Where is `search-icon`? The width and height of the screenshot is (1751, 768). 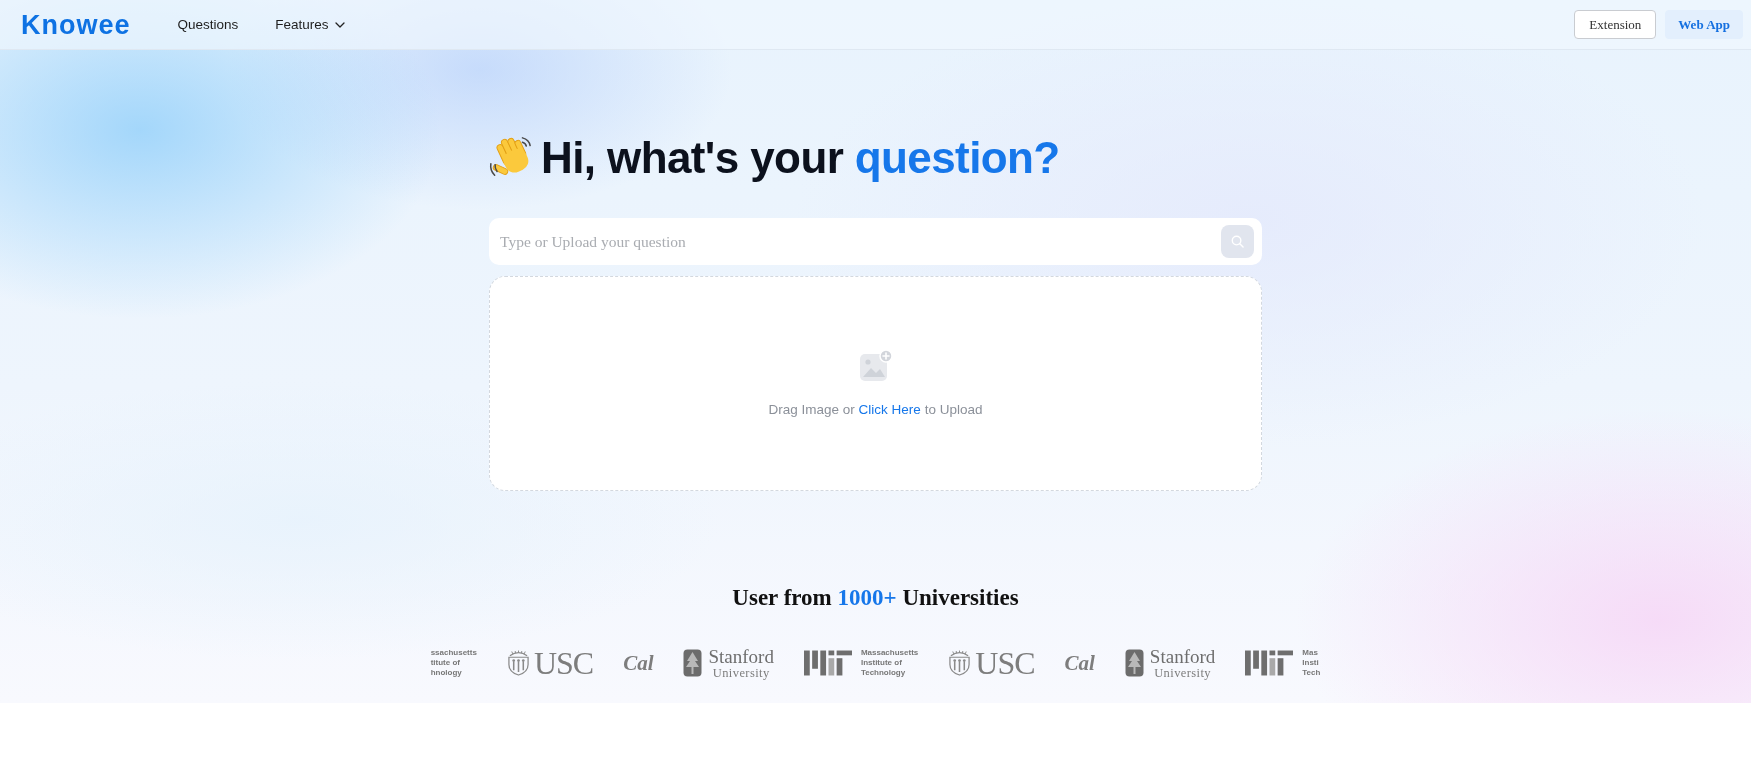 search-icon is located at coordinates (1237, 241).